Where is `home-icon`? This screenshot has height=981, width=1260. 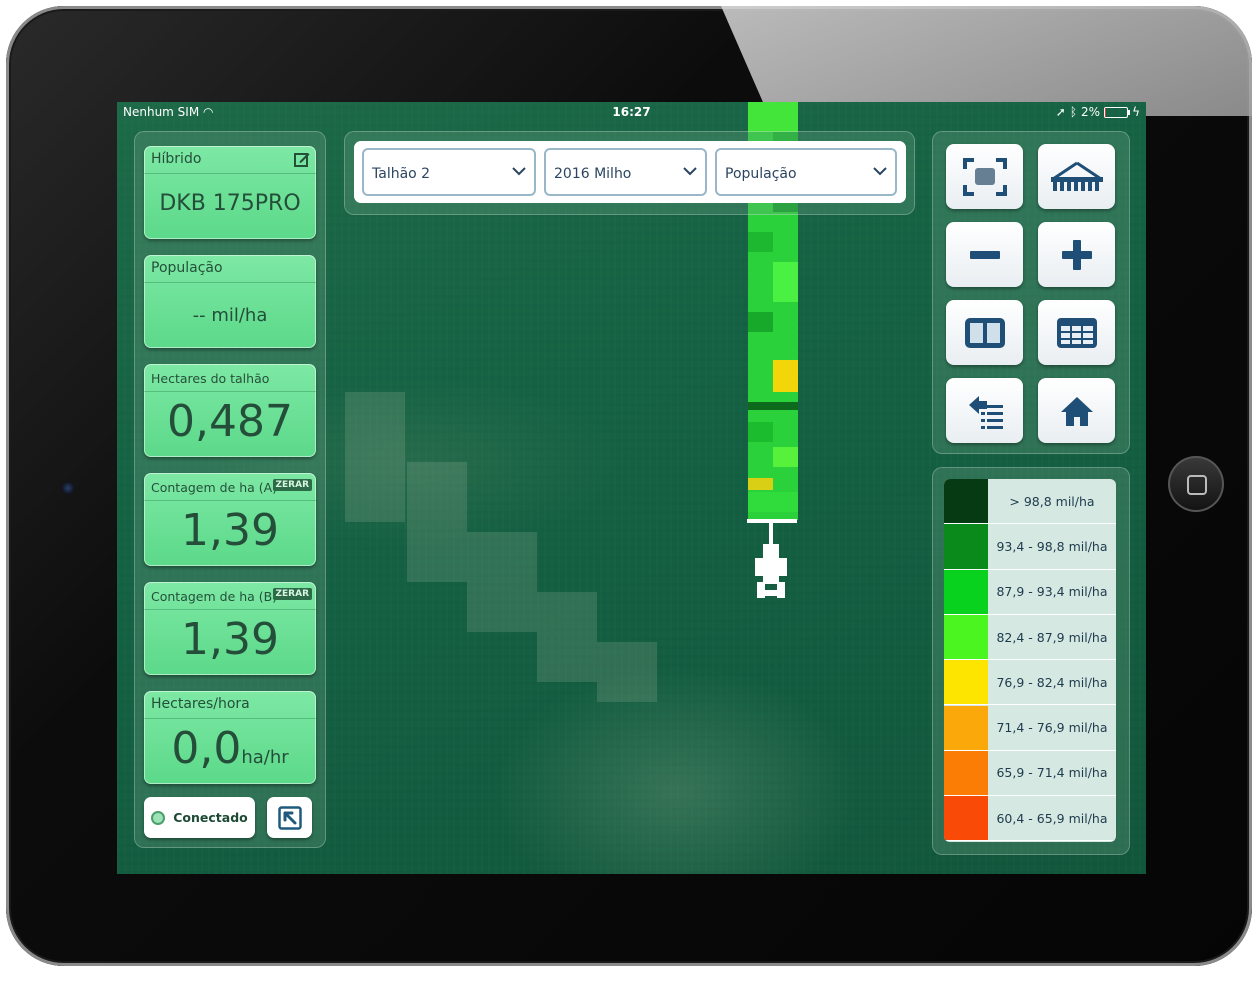 home-icon is located at coordinates (1076, 411).